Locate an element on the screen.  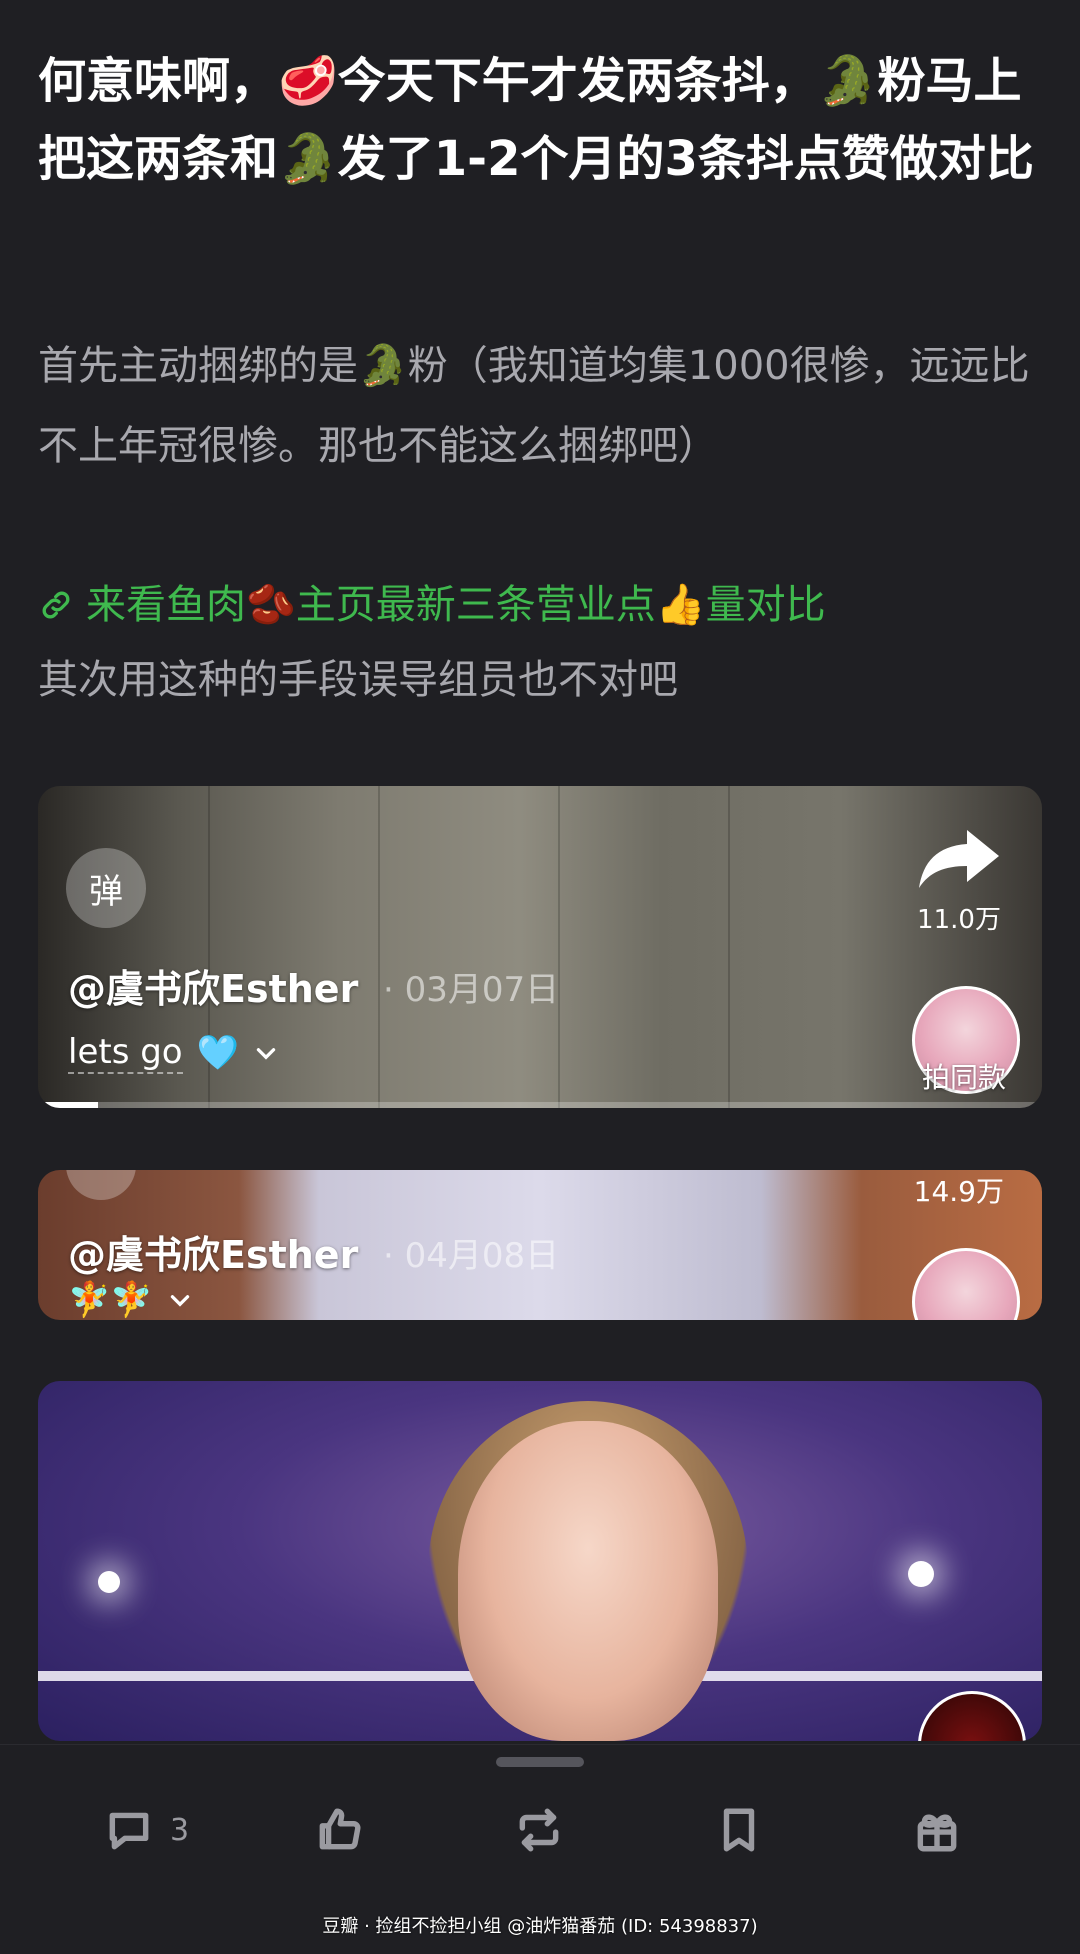
comment-icon is located at coordinates (129, 1831).